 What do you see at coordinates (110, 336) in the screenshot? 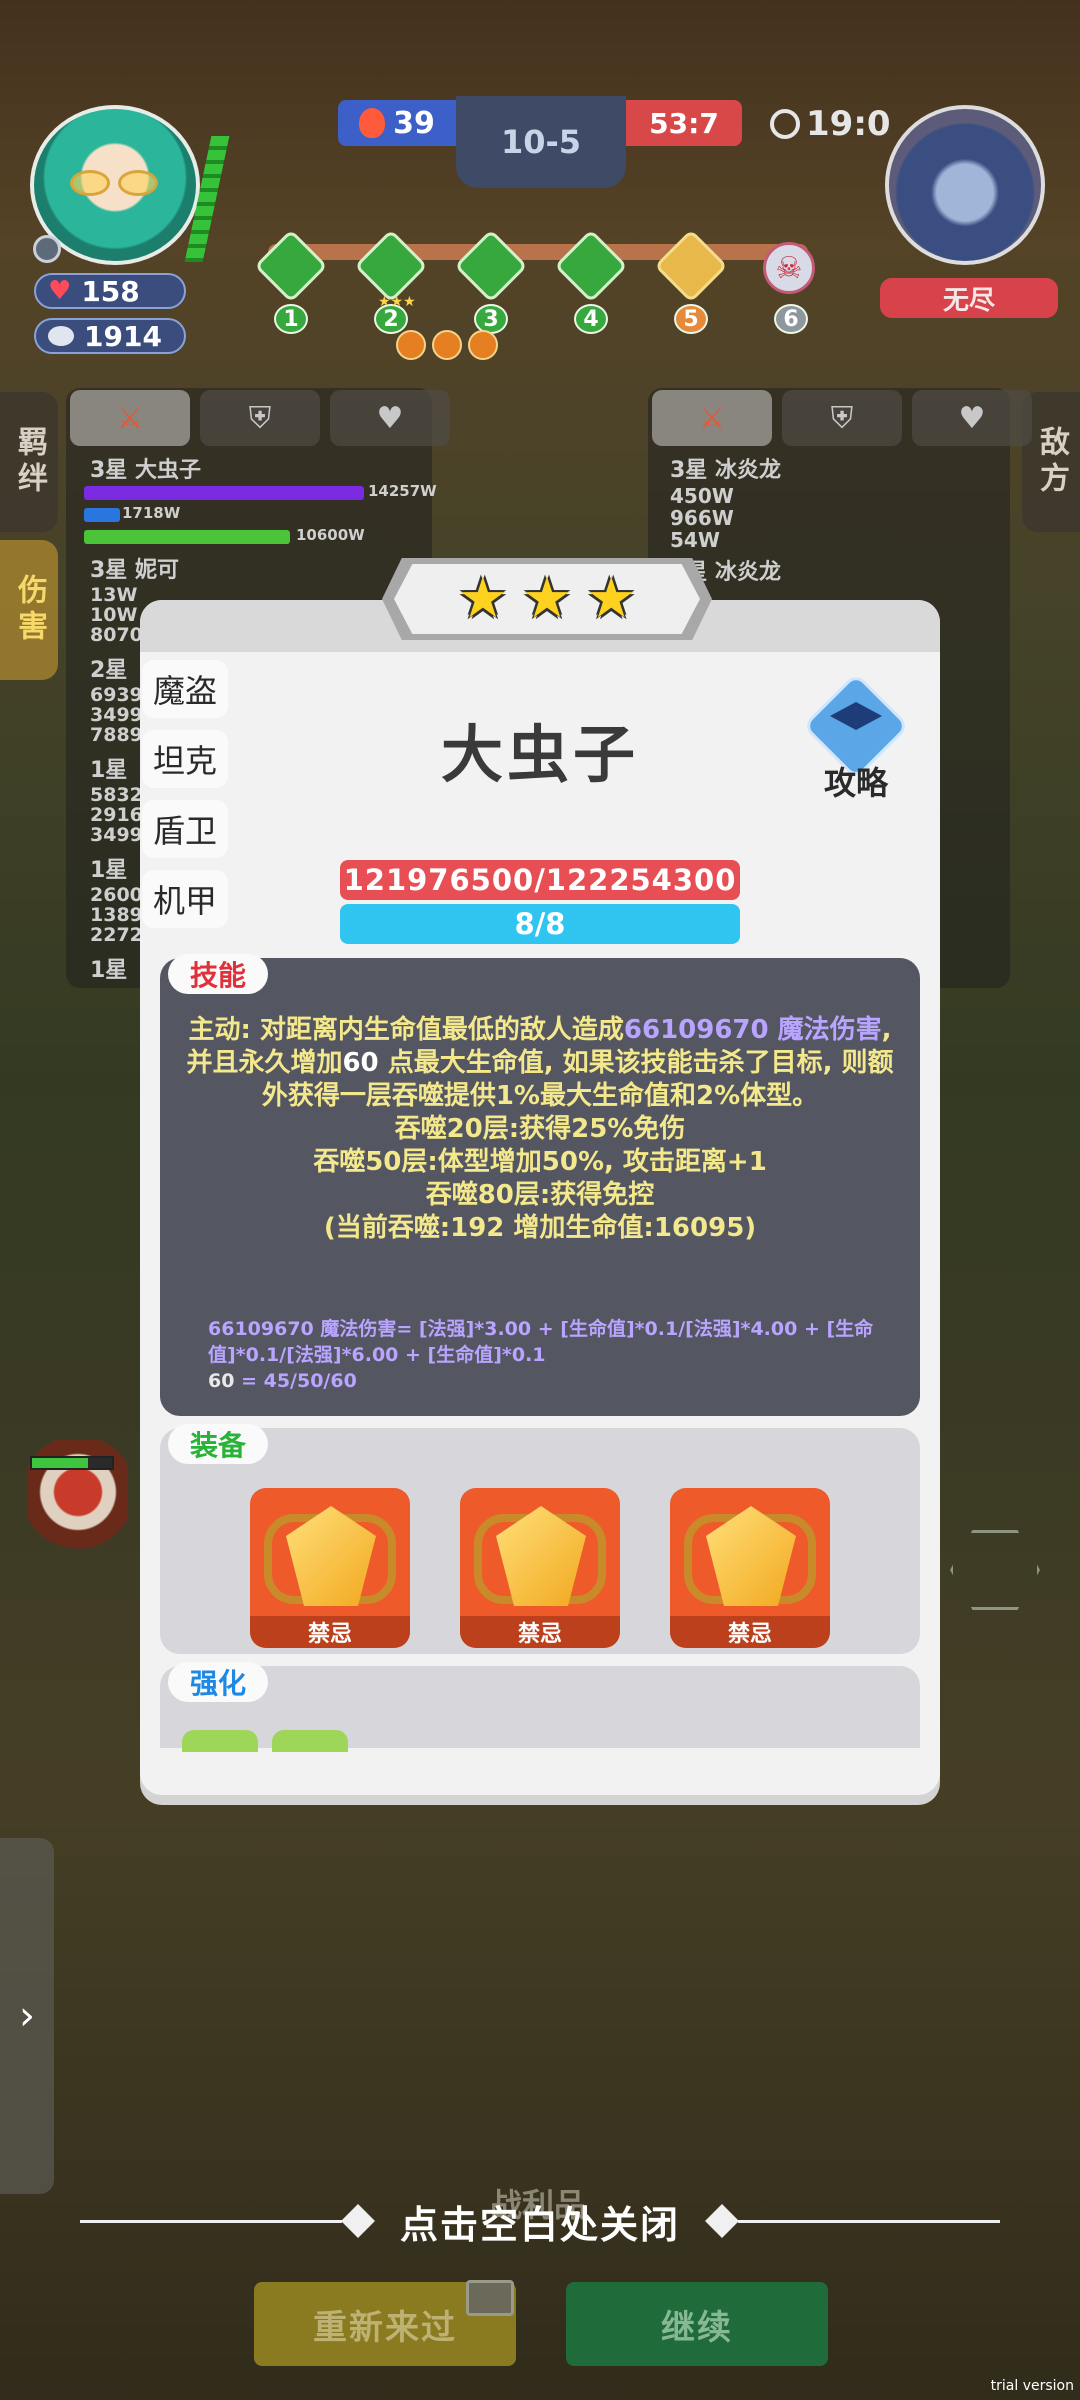
I see `player-coin-pill: 1914` at bounding box center [110, 336].